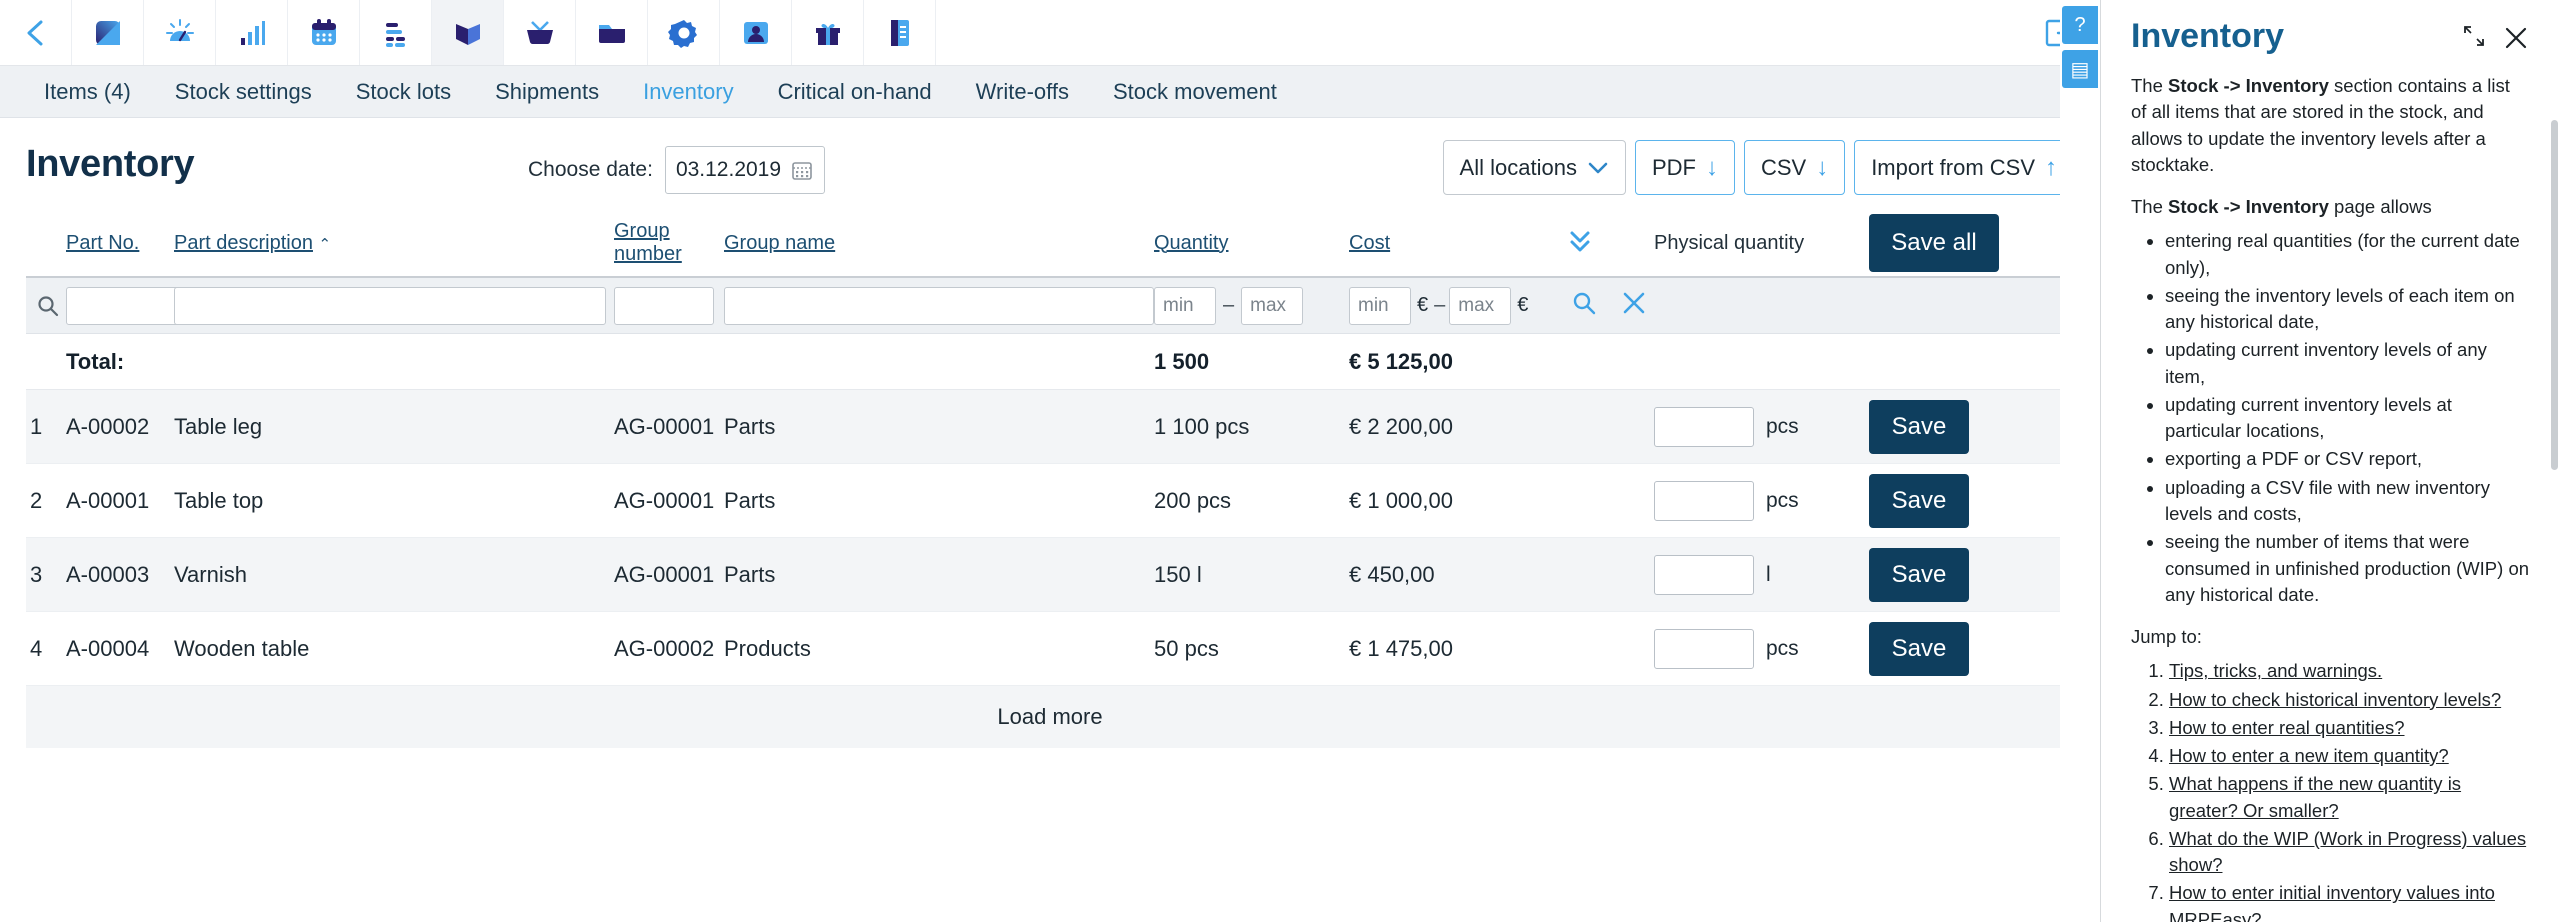  Describe the element at coordinates (2287, 727) in the screenshot. I see `jump-link: How to enter real quantities?` at that location.